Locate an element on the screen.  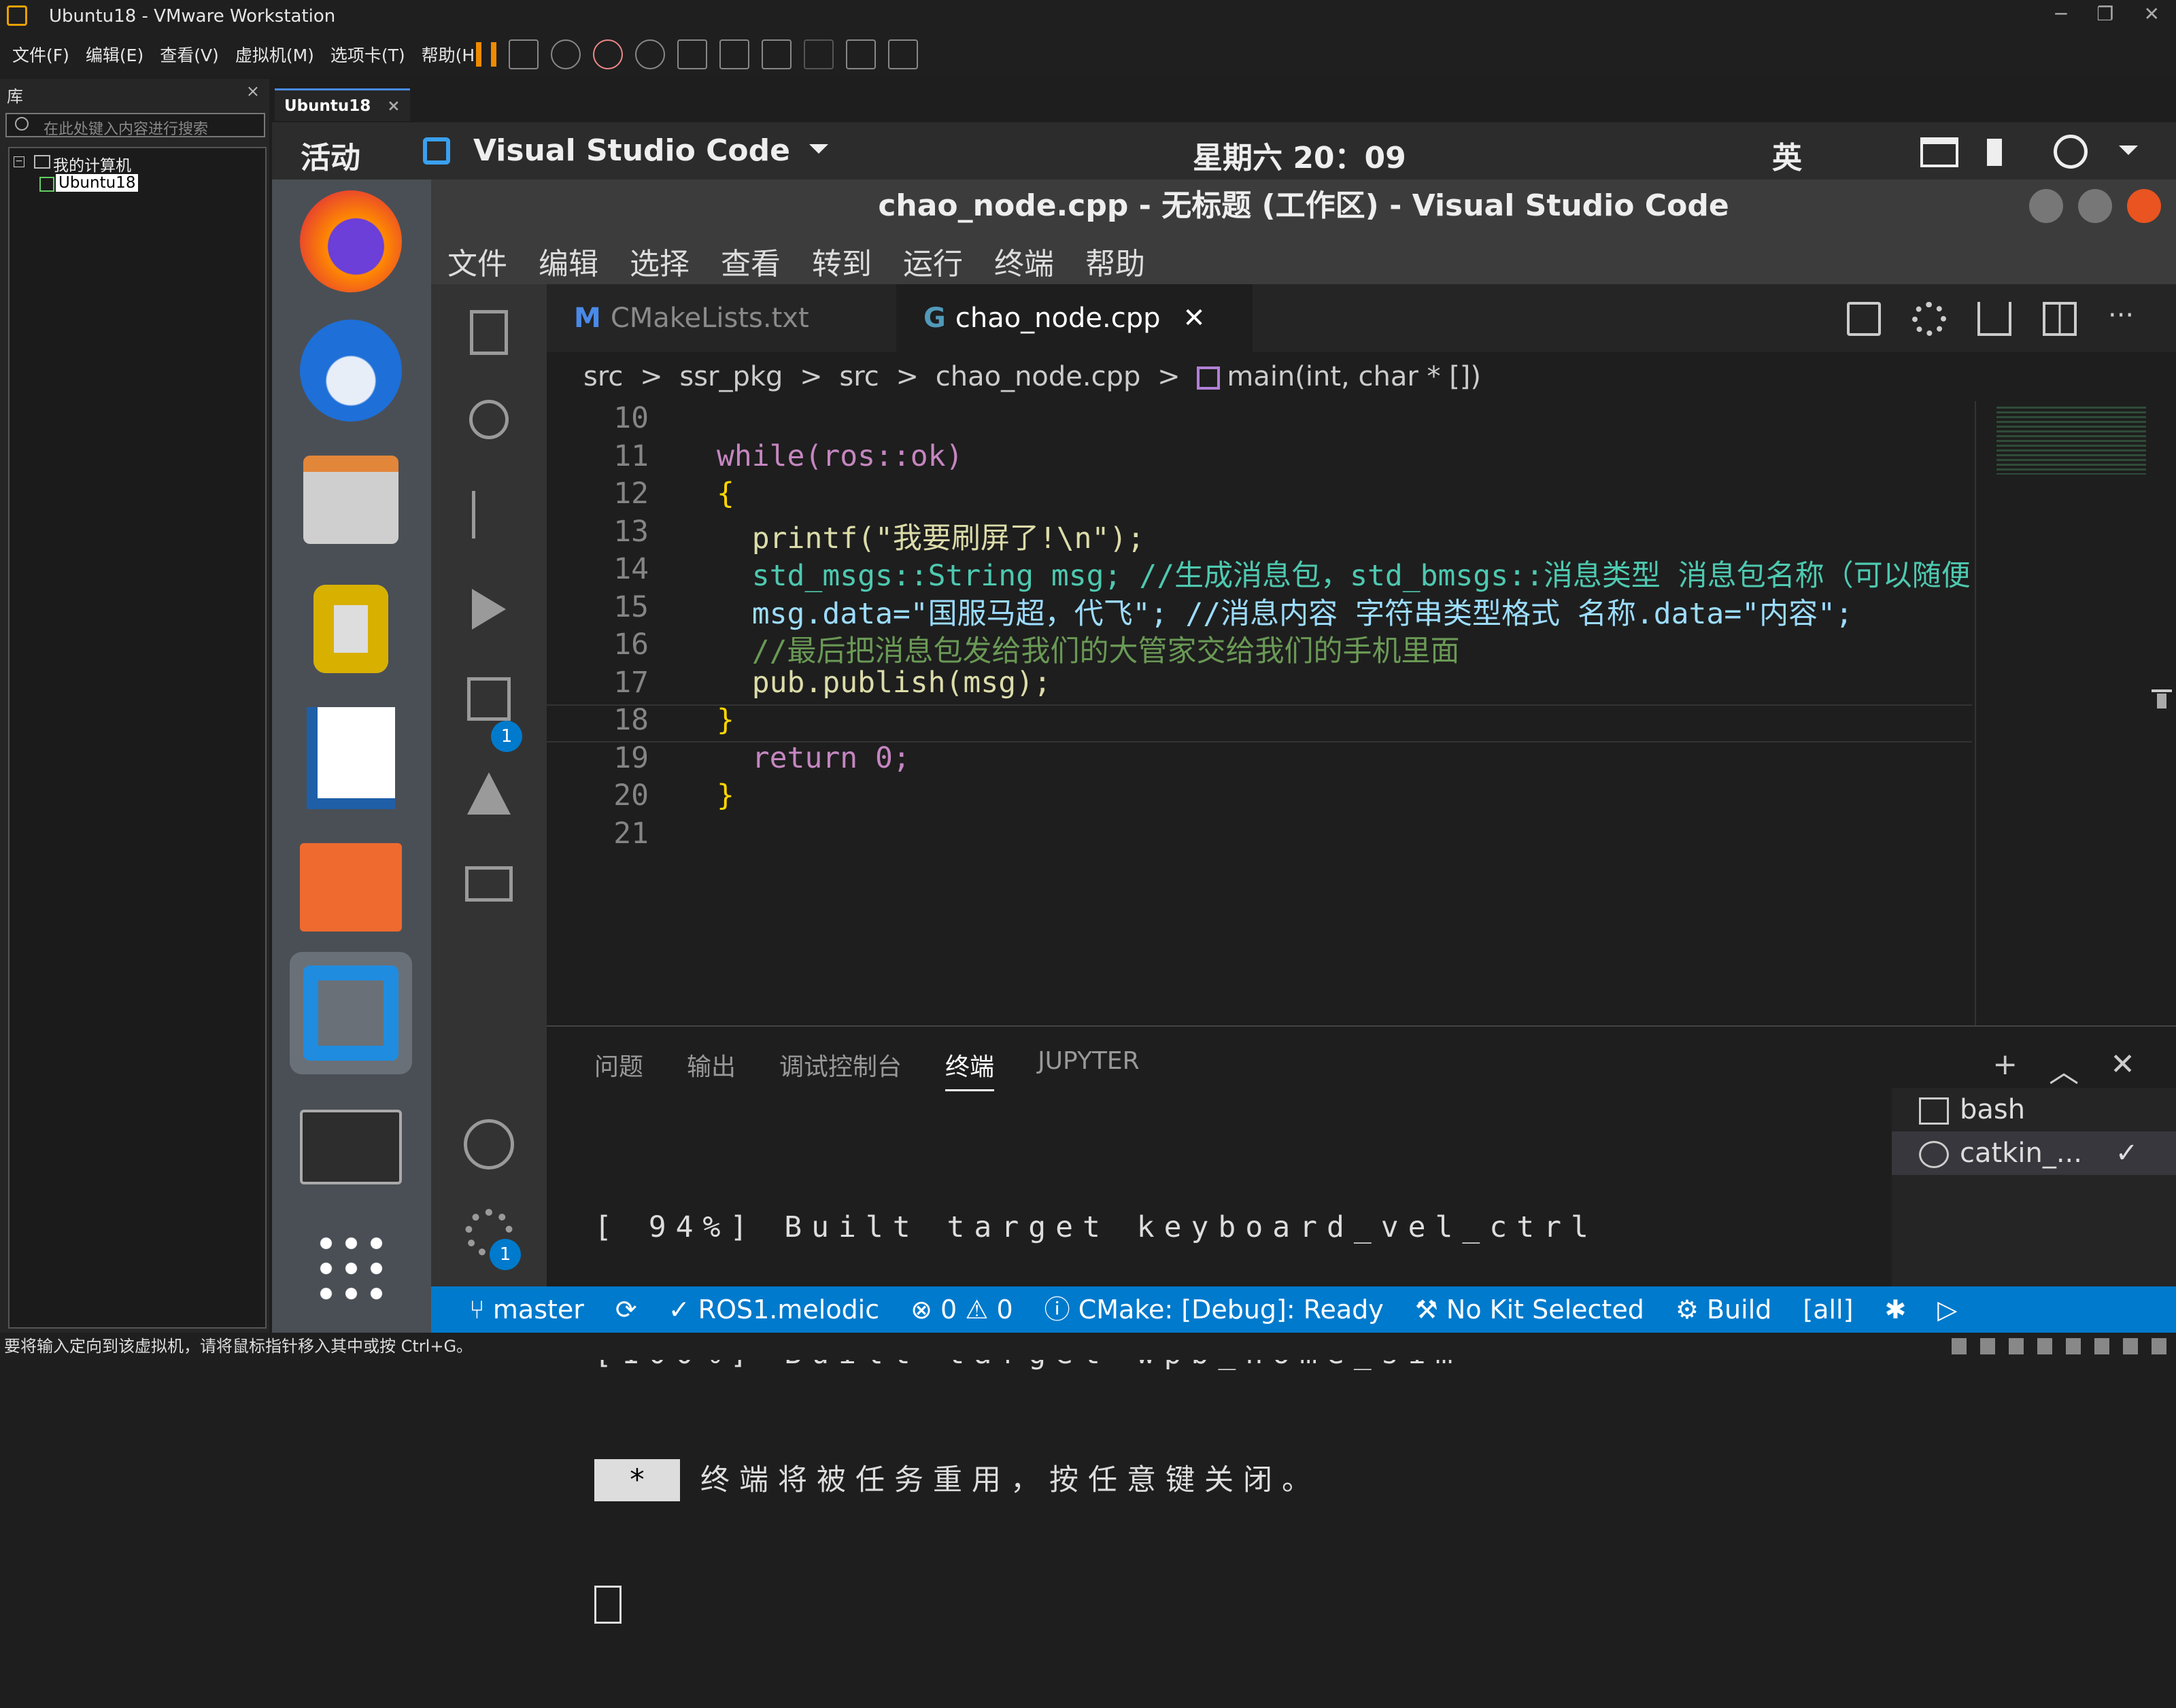
menu-help: 帮助(H) is located at coordinates (452, 55).